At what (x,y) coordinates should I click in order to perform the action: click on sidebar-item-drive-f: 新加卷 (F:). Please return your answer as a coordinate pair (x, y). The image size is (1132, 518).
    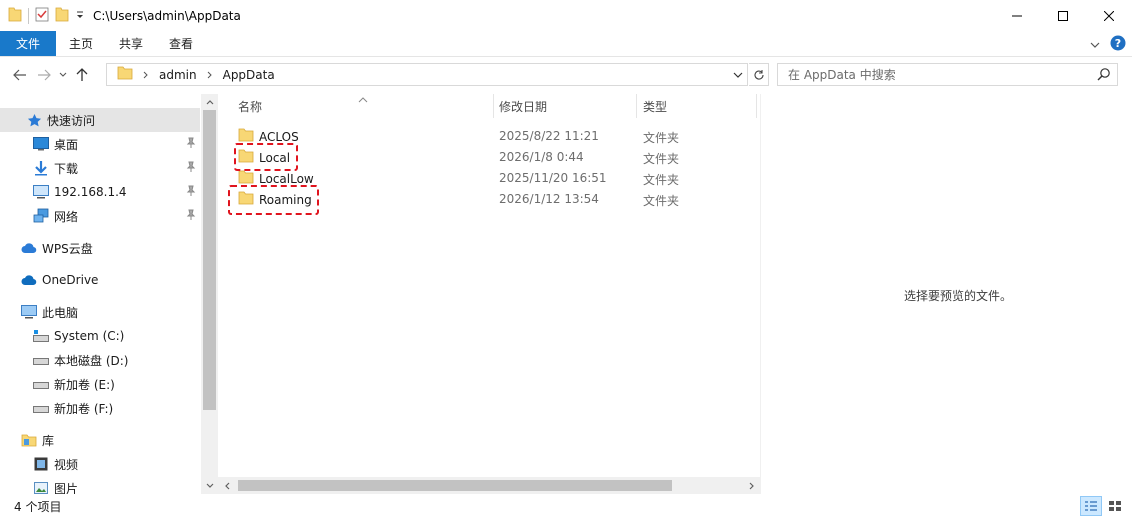
    Looking at the image, I should click on (100, 408).